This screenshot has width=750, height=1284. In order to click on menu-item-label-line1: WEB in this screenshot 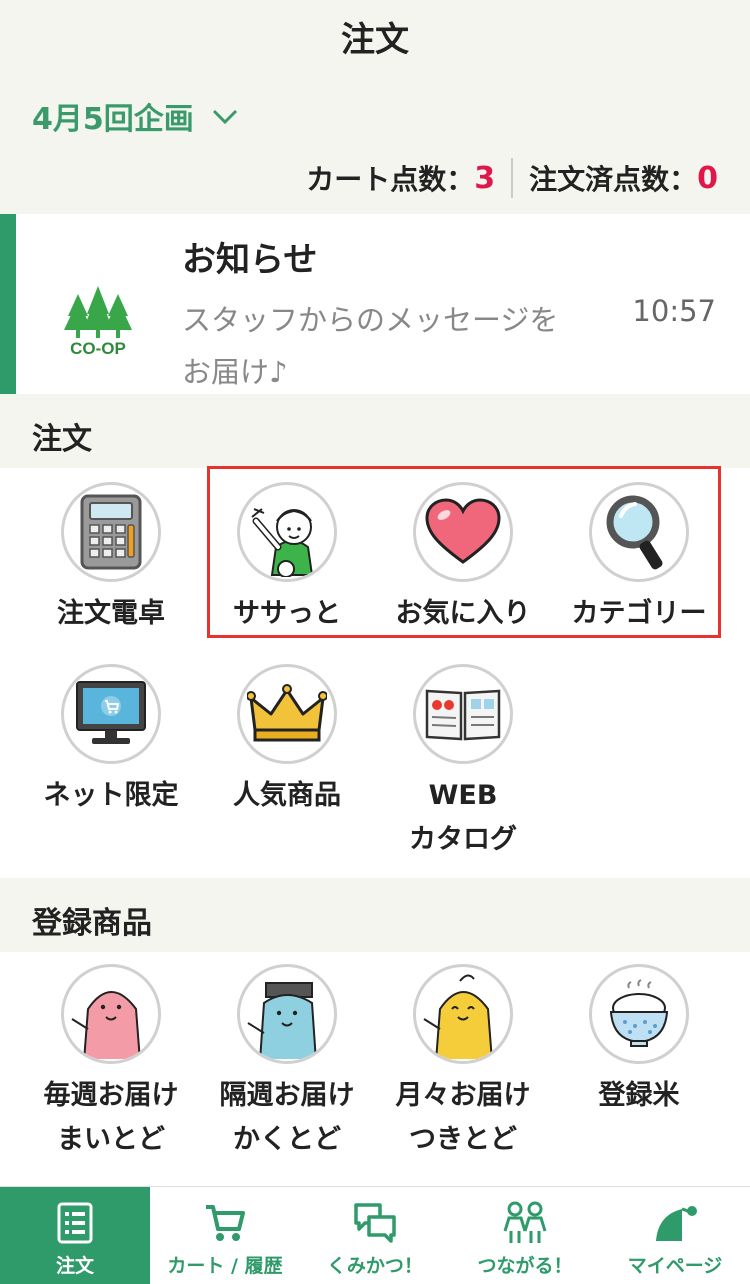, I will do `click(463, 795)`.